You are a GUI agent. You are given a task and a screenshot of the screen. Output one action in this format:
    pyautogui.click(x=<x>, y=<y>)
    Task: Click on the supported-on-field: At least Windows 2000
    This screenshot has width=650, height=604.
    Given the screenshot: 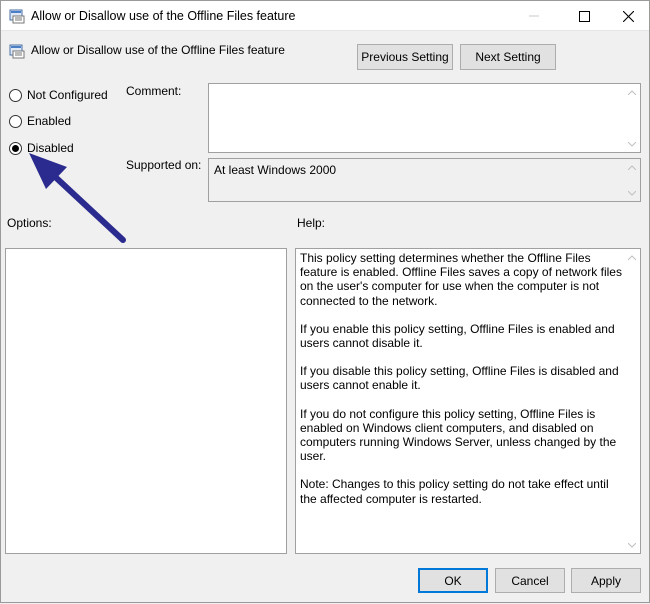 What is the action you would take?
    pyautogui.click(x=424, y=180)
    